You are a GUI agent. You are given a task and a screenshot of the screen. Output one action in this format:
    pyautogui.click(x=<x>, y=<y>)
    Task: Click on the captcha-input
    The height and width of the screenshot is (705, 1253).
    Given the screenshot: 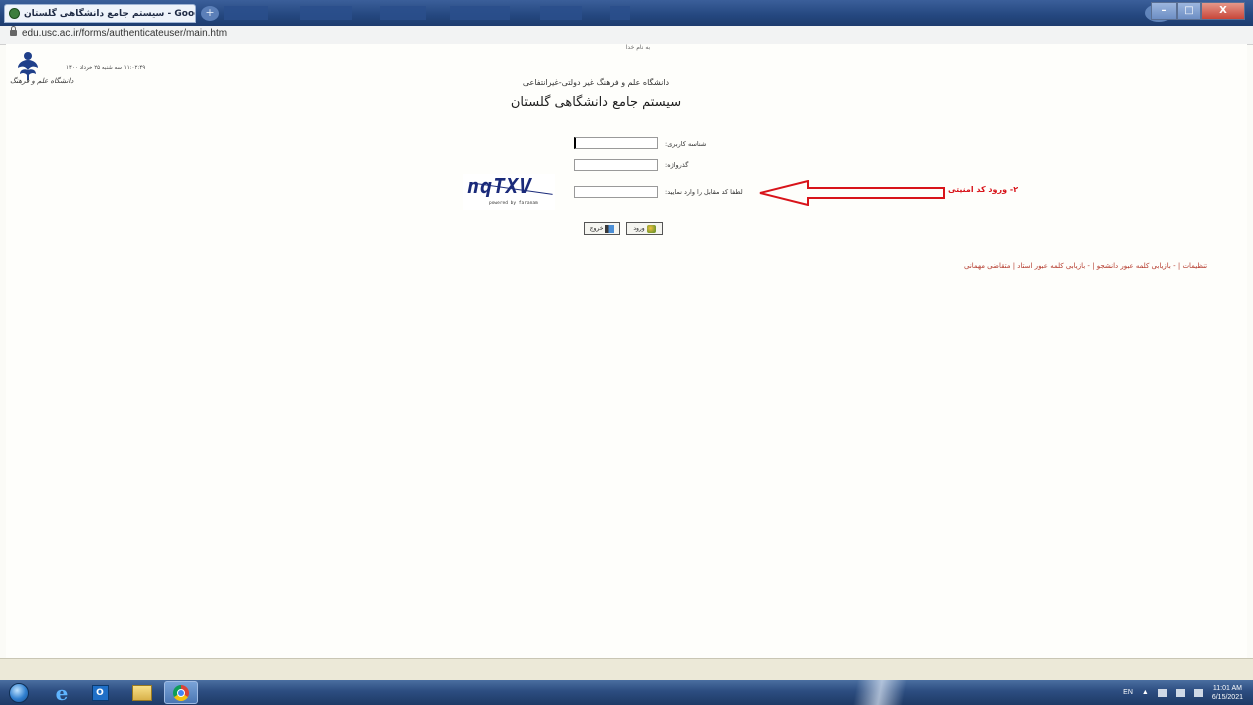 What is the action you would take?
    pyautogui.click(x=616, y=192)
    